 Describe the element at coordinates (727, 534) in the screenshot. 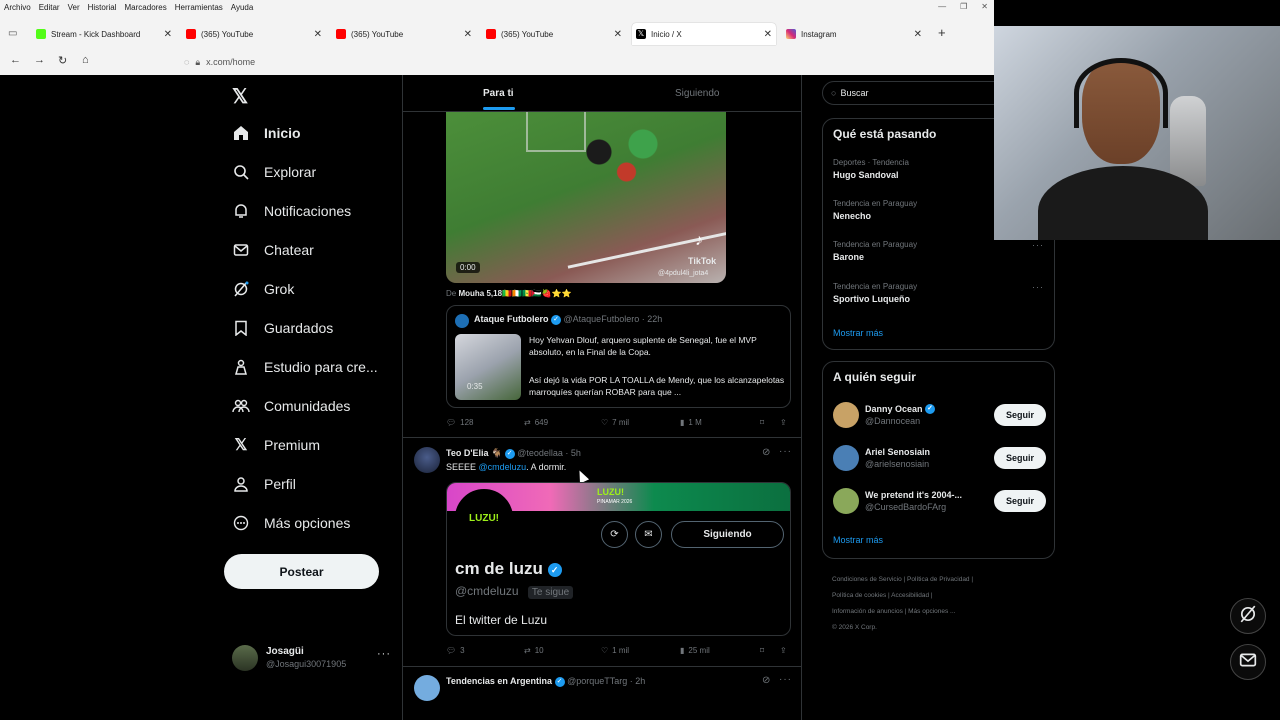

I see `following-button: Siguiendo` at that location.